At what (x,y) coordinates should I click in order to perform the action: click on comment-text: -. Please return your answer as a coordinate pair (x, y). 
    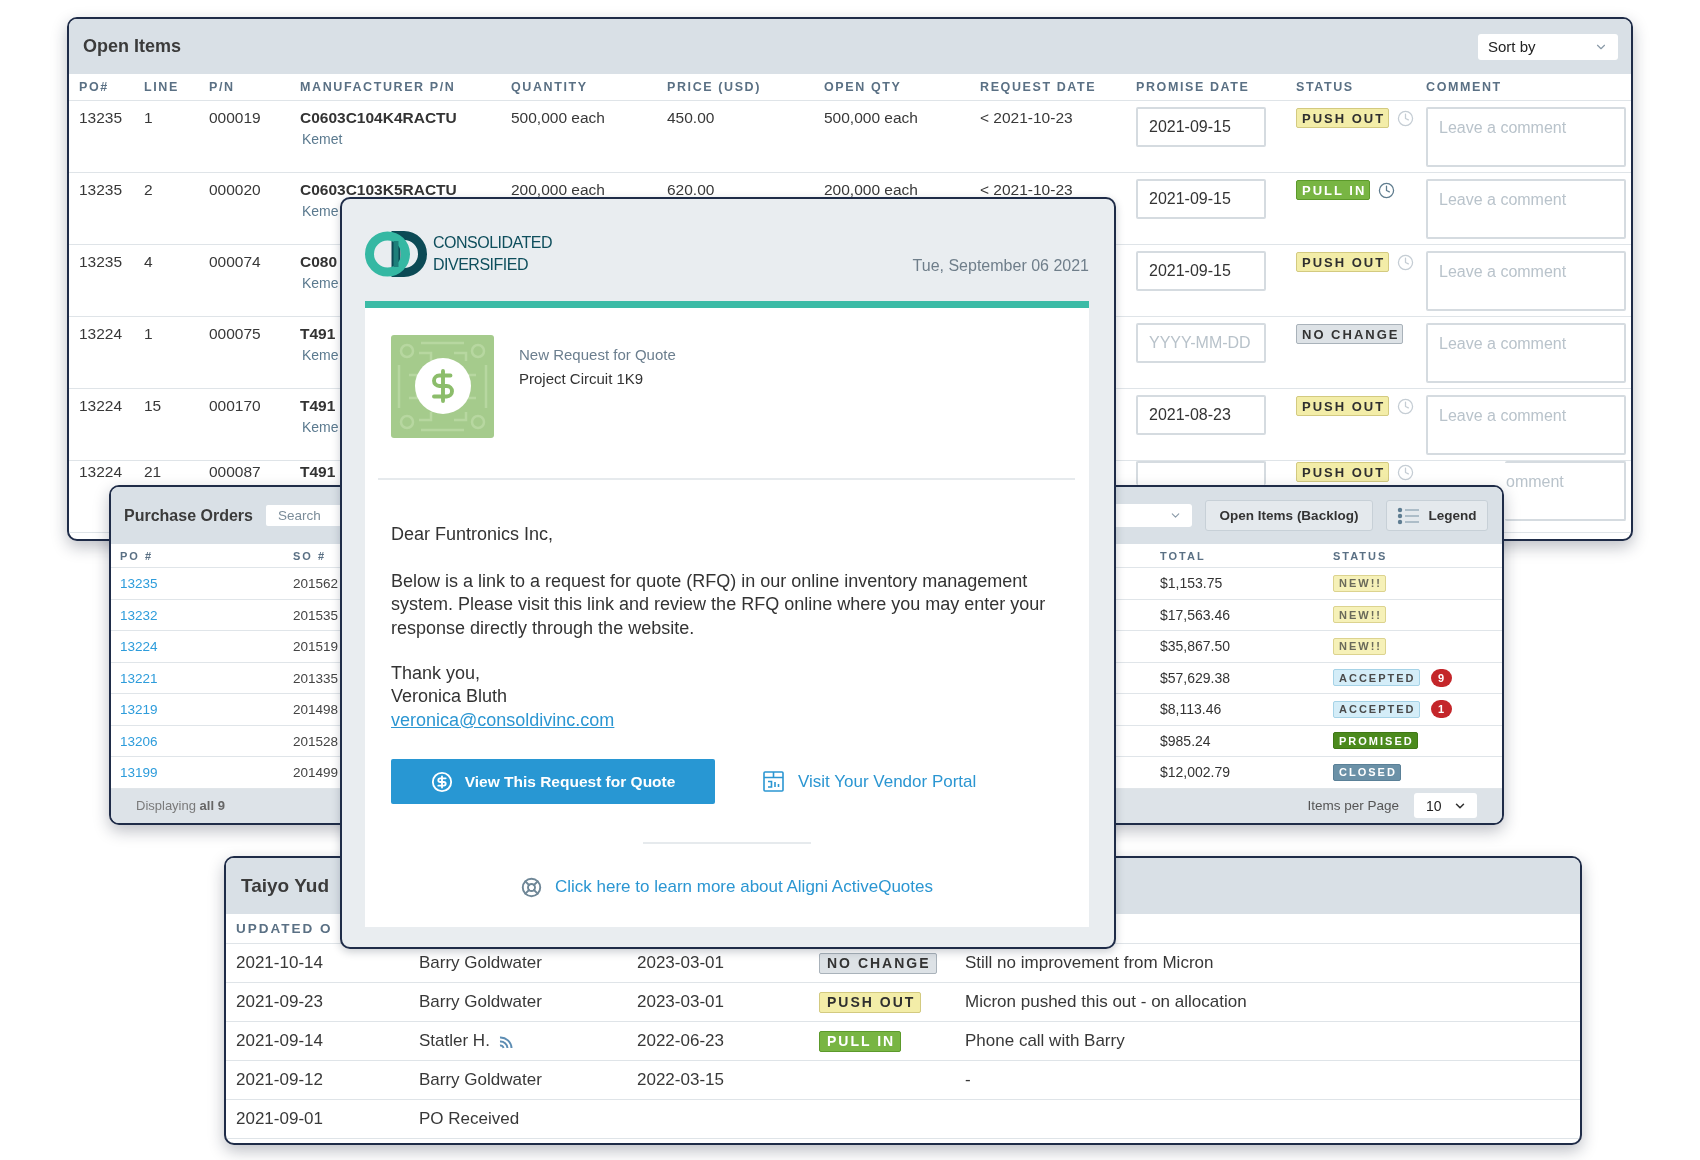
    Looking at the image, I should click on (968, 1079).